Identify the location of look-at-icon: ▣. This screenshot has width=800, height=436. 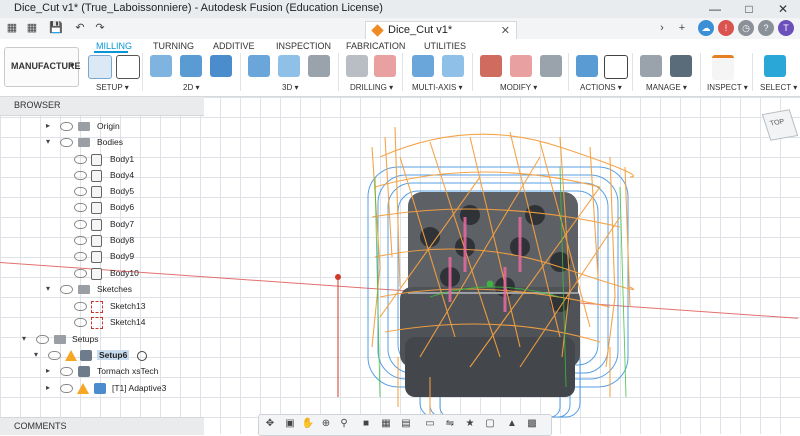
(290, 424).